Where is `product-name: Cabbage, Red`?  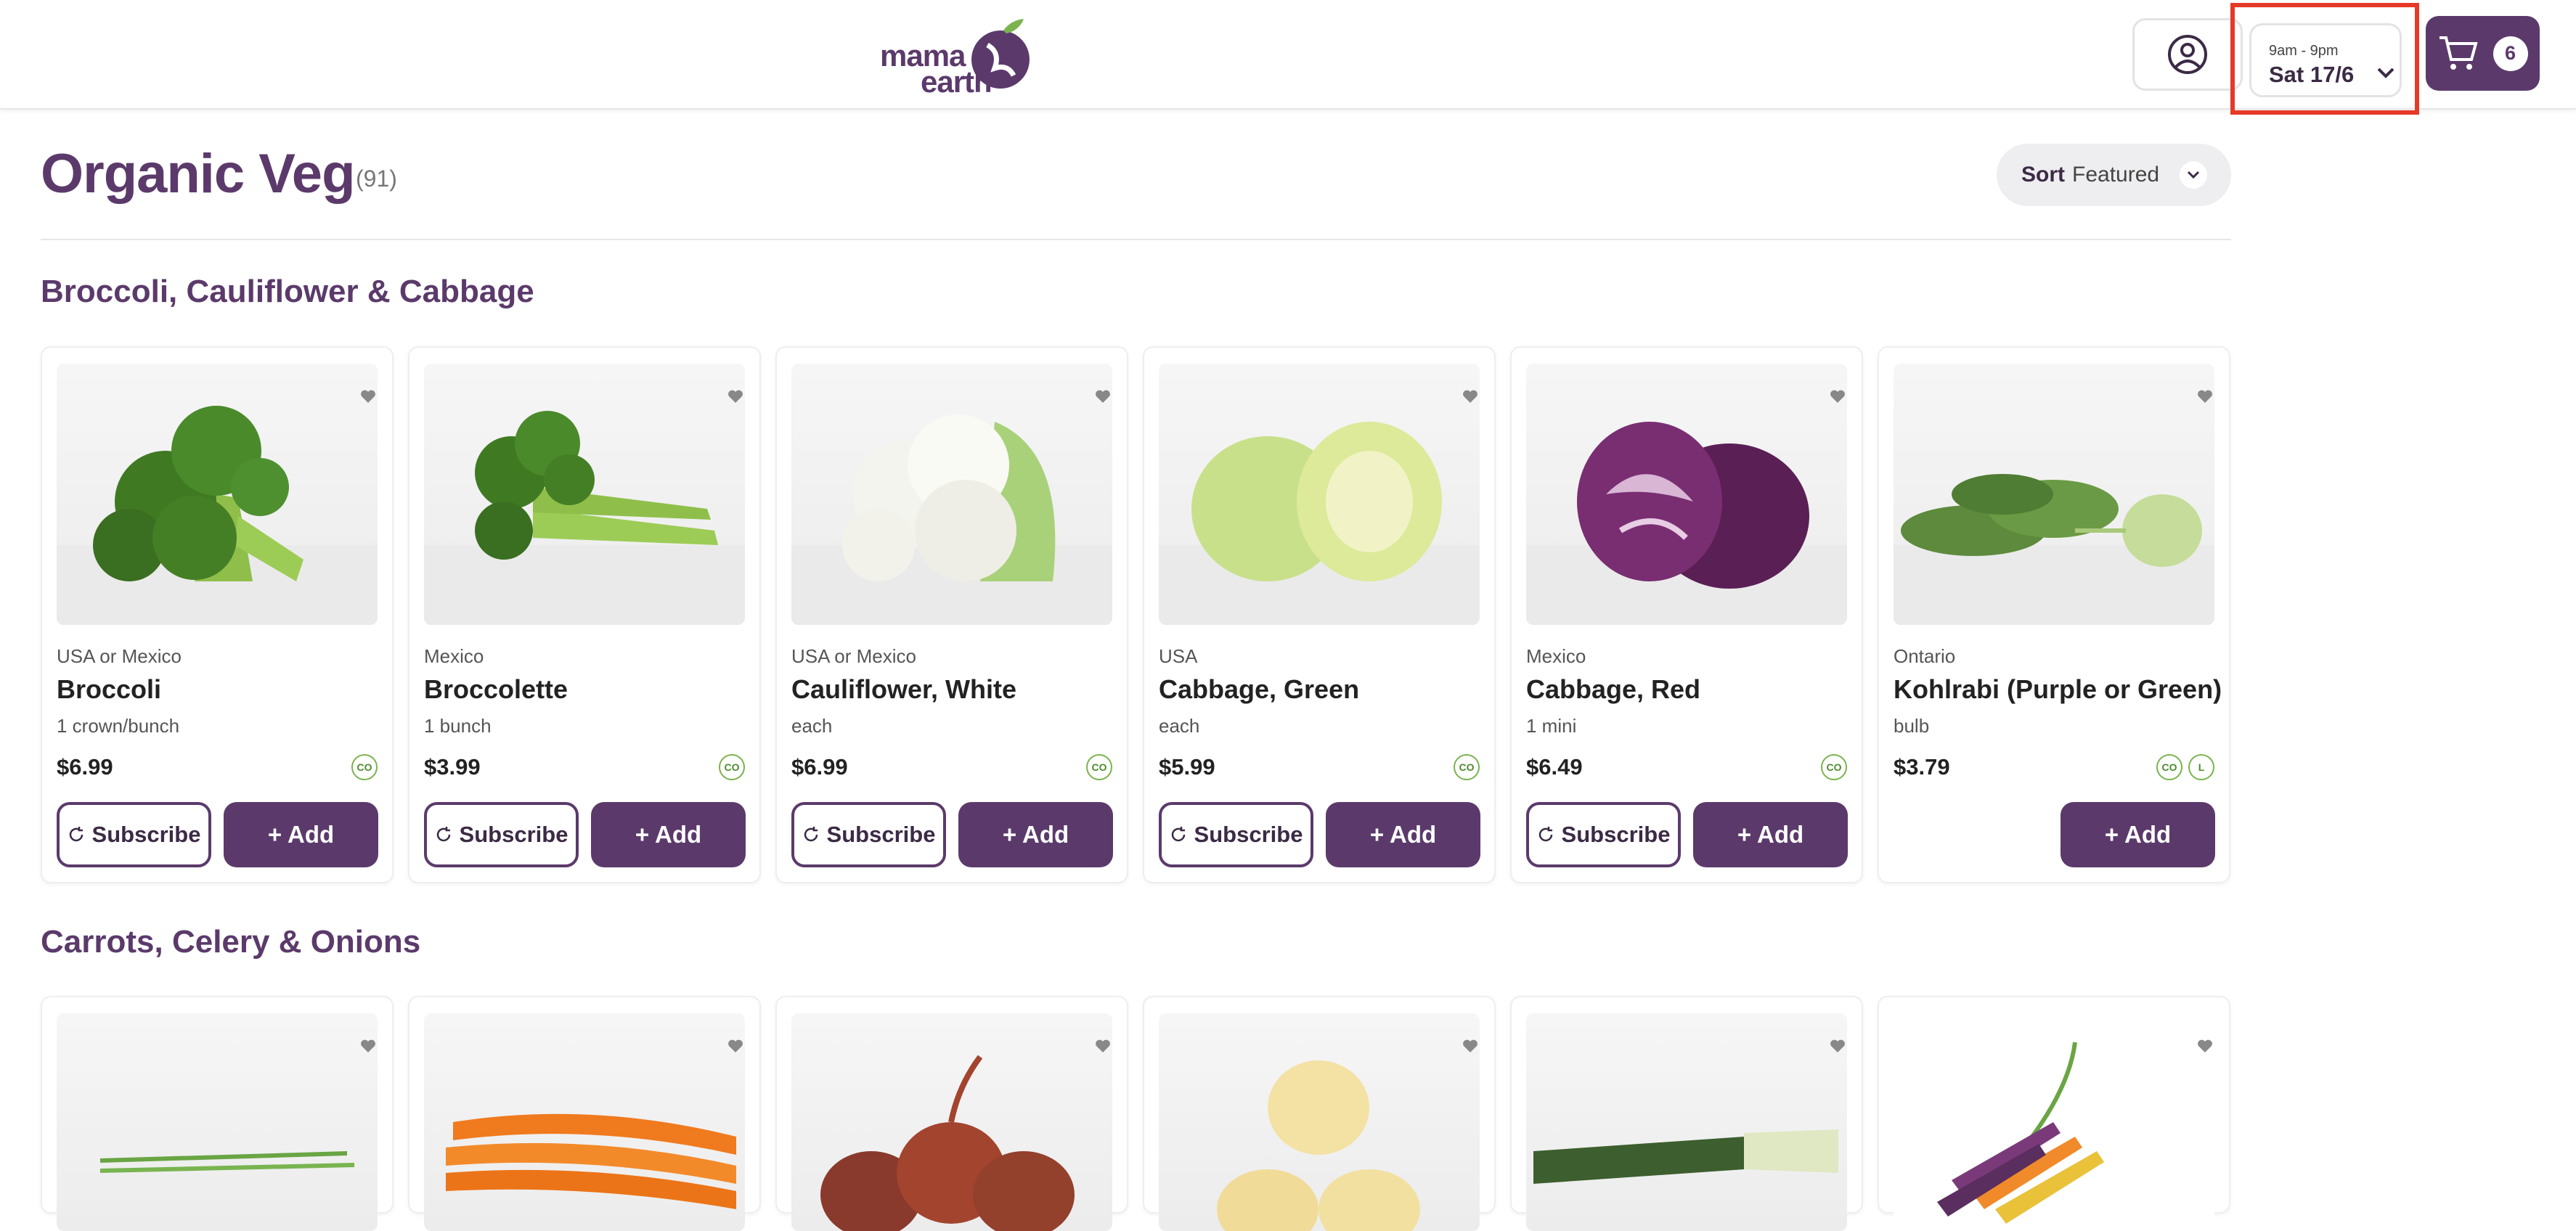 product-name: Cabbage, Red is located at coordinates (1613, 689).